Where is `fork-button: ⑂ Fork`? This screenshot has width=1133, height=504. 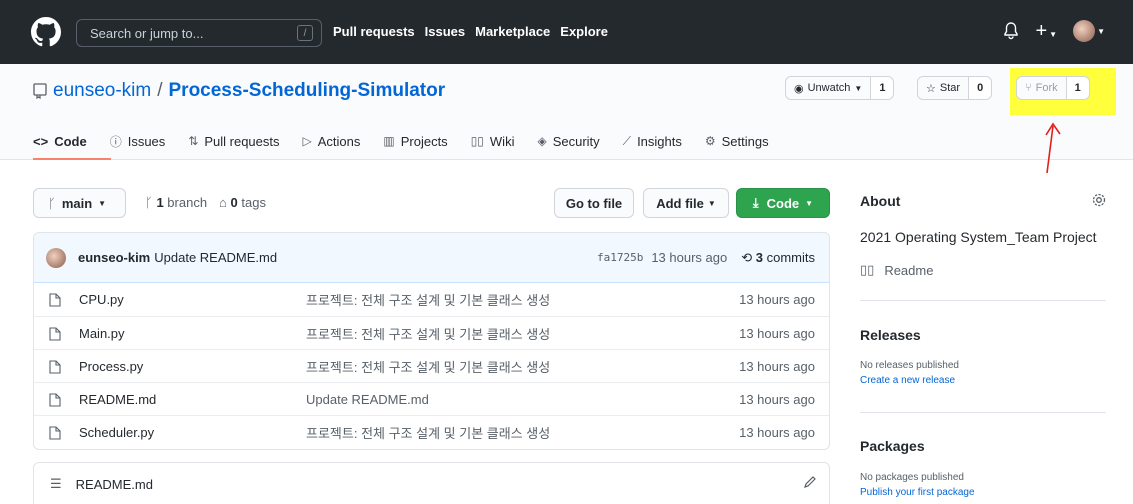 fork-button: ⑂ Fork is located at coordinates (1042, 88).